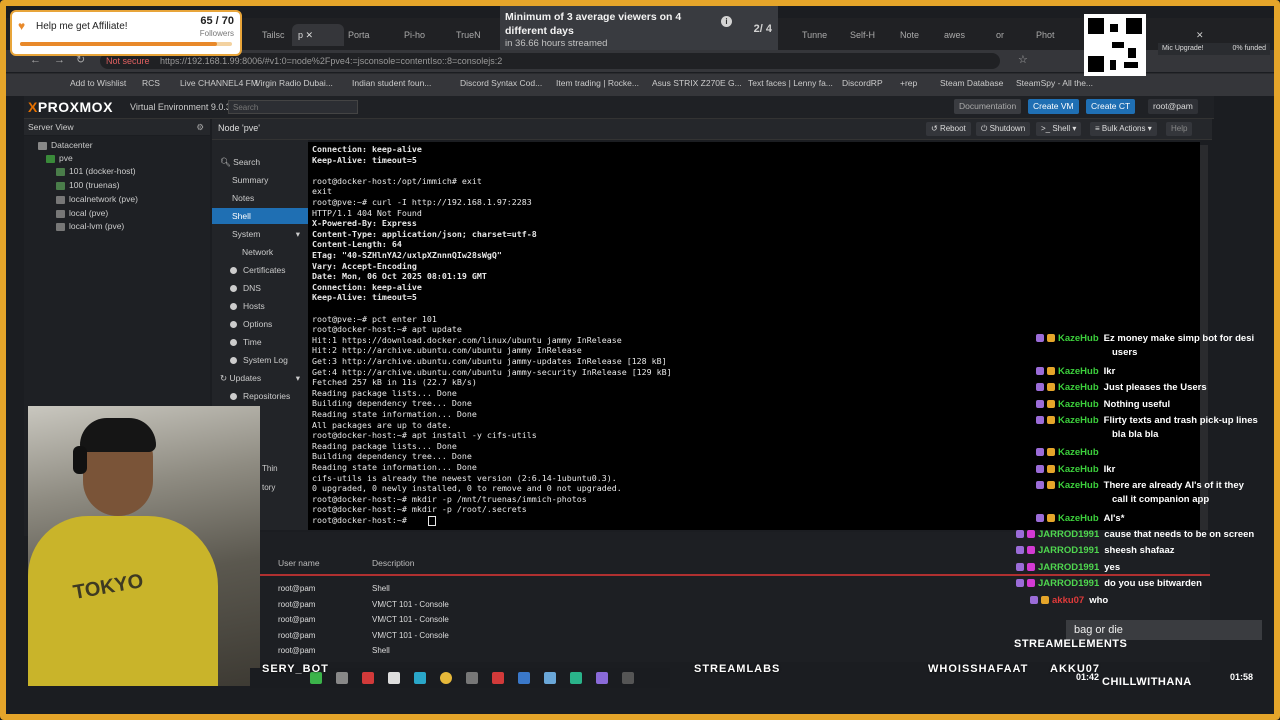  What do you see at coordinates (1109, 583) in the screenshot?
I see `chat-message: JARROD1991 do you use bitwarden` at bounding box center [1109, 583].